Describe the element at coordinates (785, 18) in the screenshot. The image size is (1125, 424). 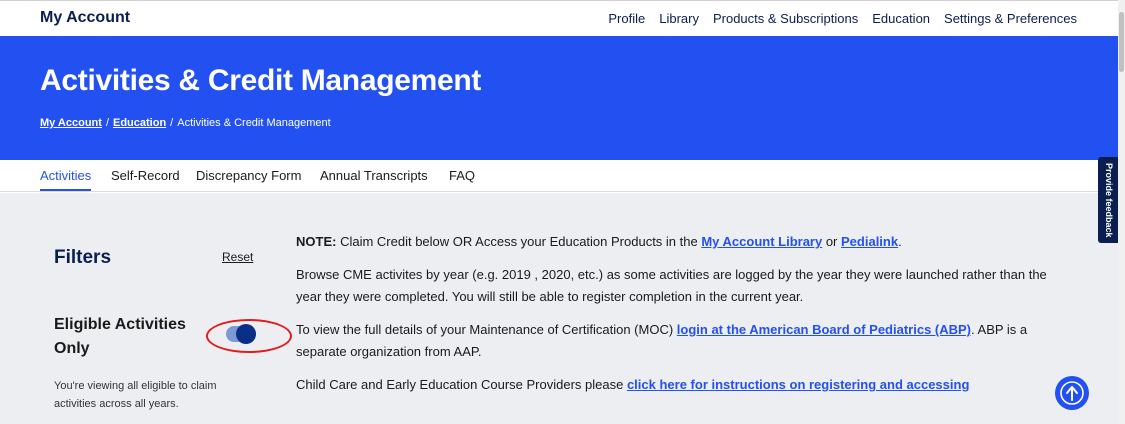
I see `nav-item-products: Products & Subscriptions` at that location.